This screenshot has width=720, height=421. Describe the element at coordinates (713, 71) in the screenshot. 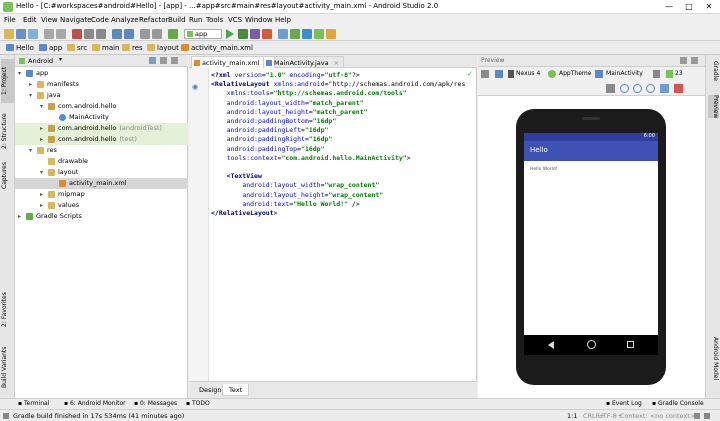

I see `tool-tab-gradle: Gradle` at that location.